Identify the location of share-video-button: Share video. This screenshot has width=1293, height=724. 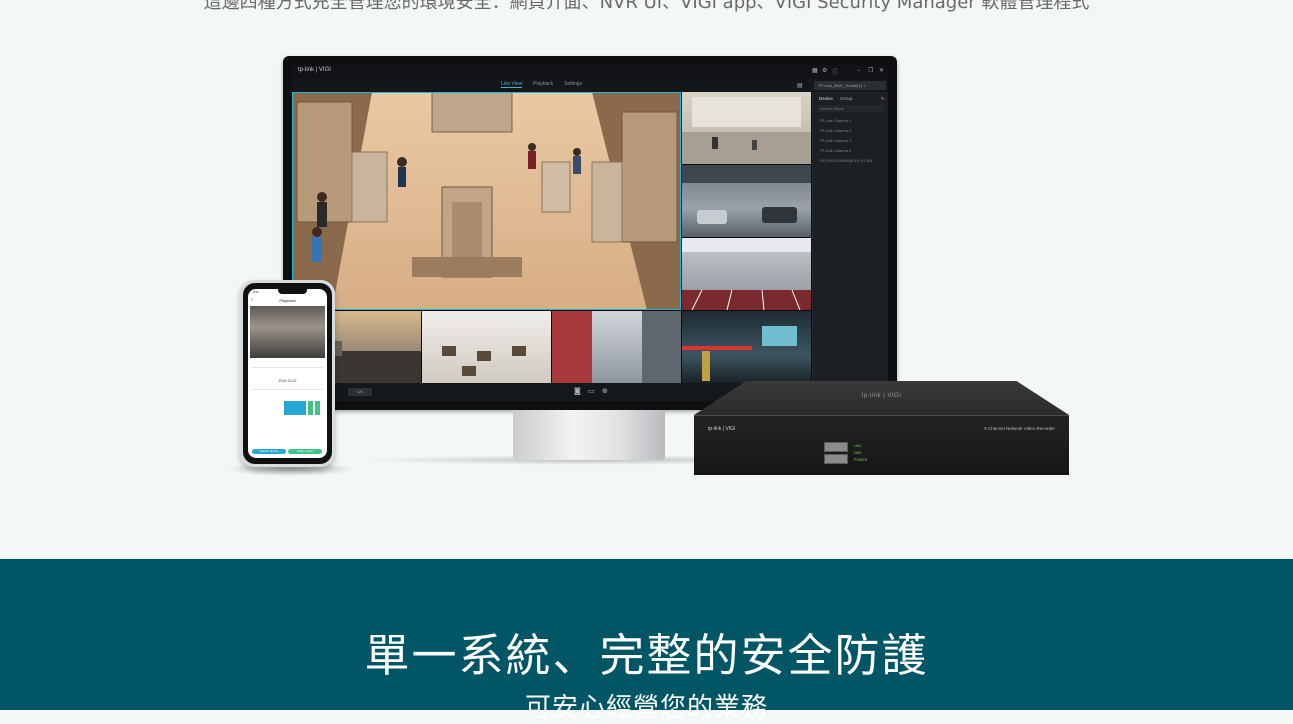
(305, 451).